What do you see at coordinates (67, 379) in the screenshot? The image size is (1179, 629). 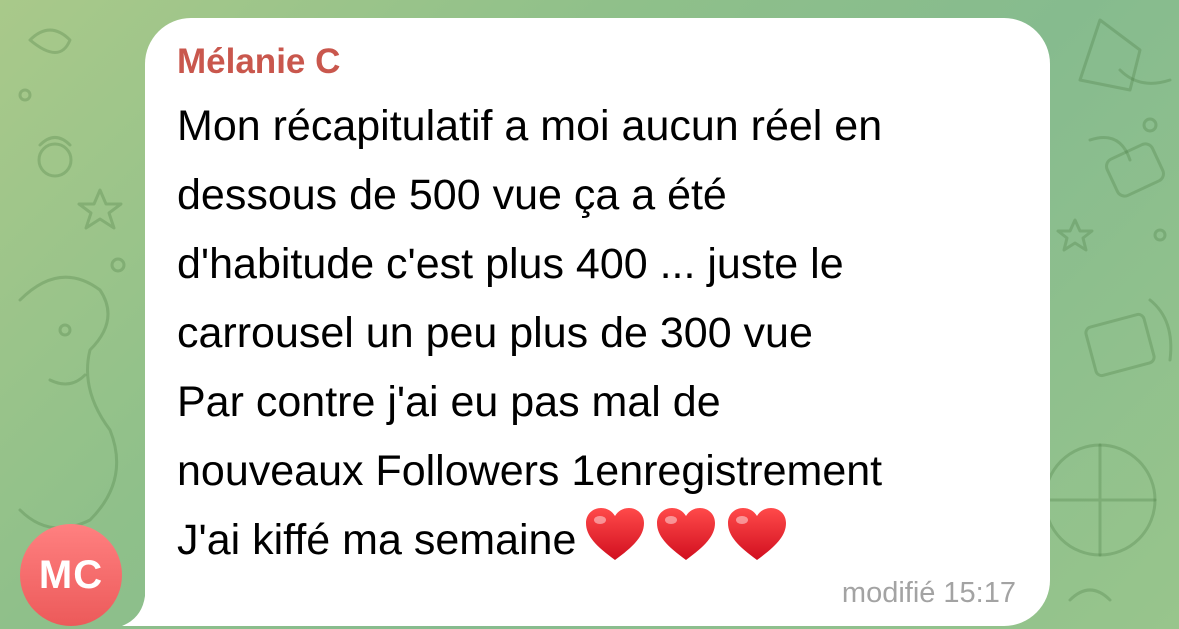 I see `dino-mouth-doodle-icon` at bounding box center [67, 379].